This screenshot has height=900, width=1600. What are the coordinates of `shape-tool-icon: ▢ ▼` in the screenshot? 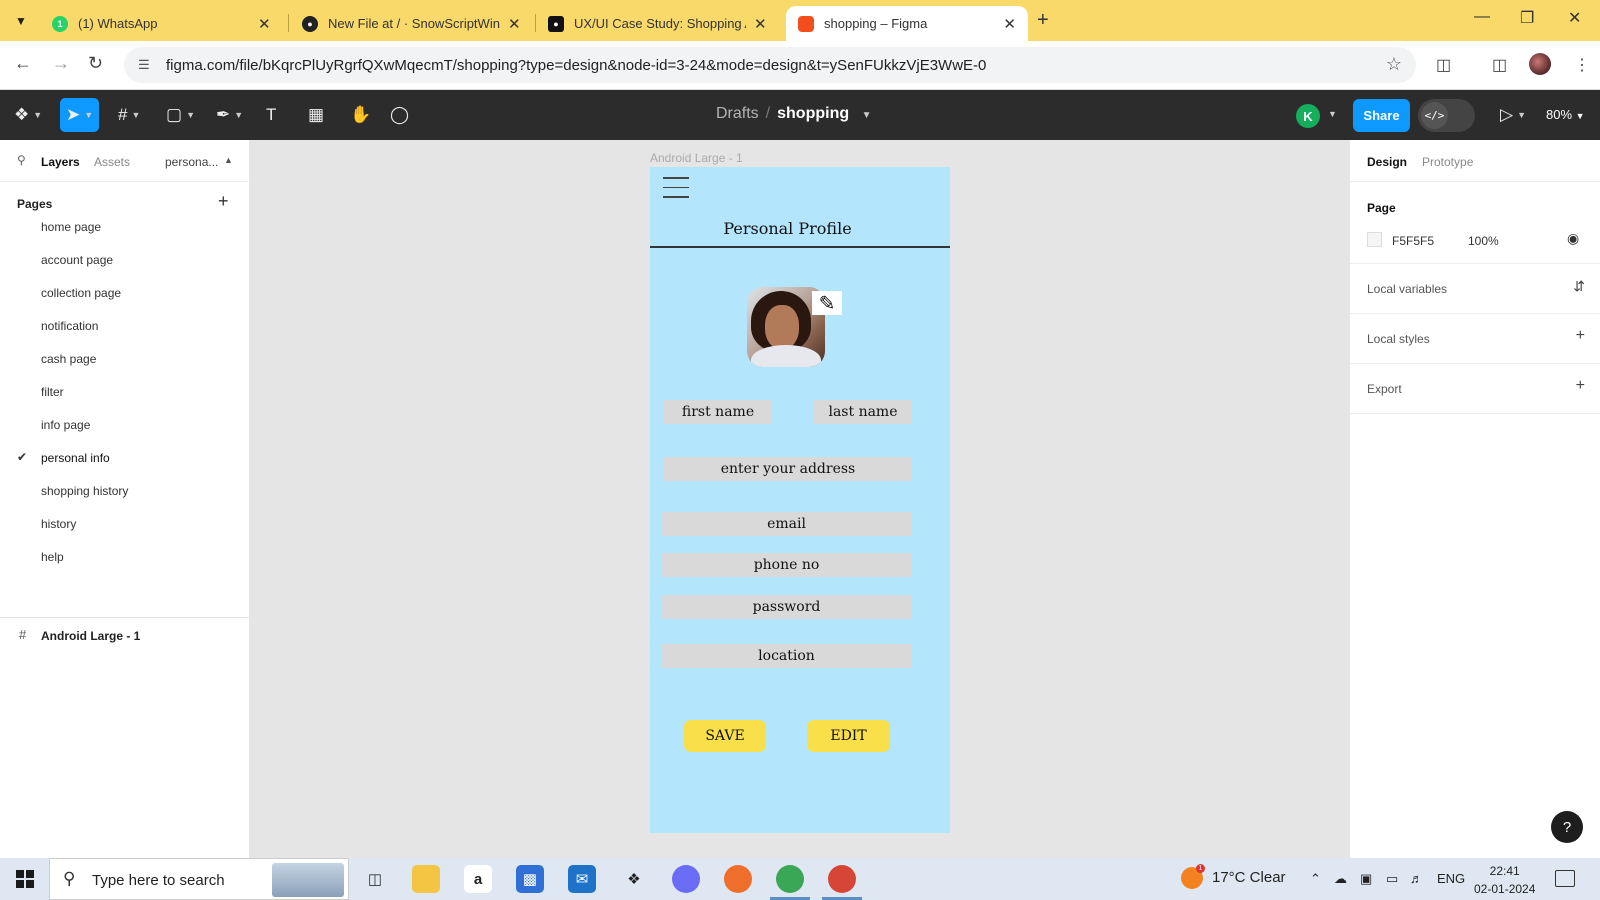 It's located at (180, 115).